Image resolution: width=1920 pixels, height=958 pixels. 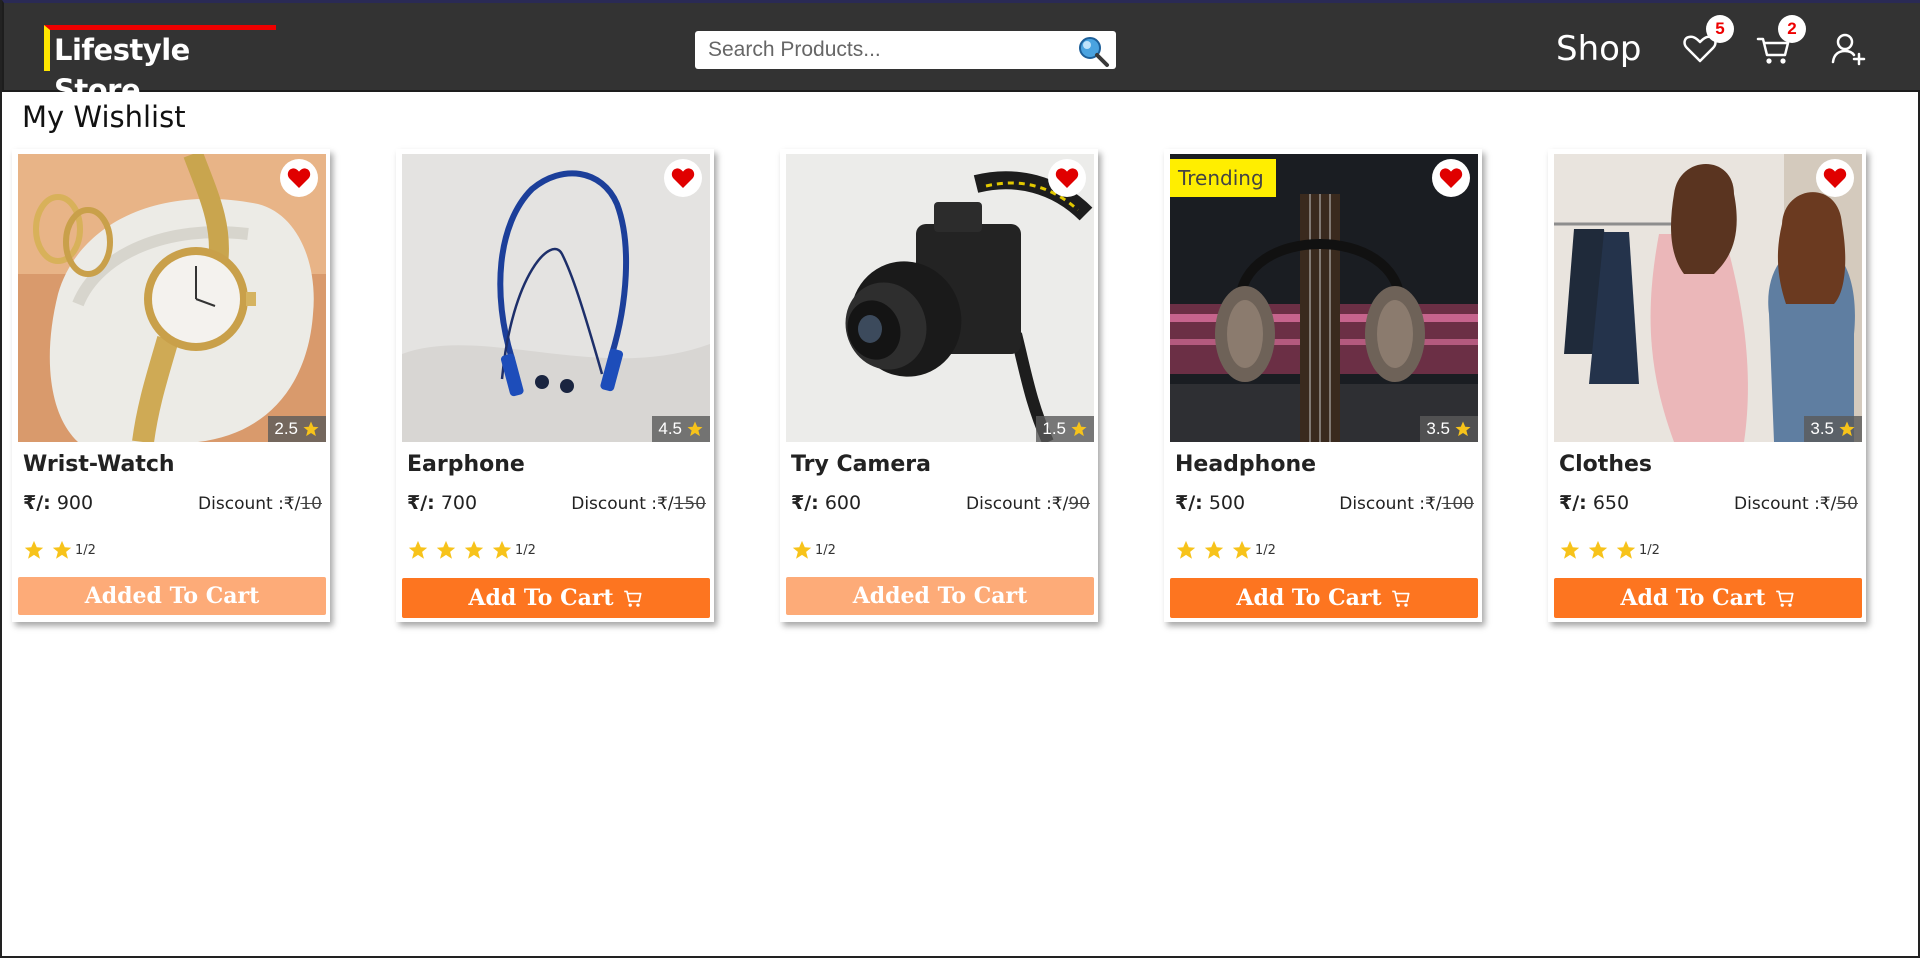 What do you see at coordinates (1708, 298) in the screenshot?
I see `product-image-clothes: 3.5` at bounding box center [1708, 298].